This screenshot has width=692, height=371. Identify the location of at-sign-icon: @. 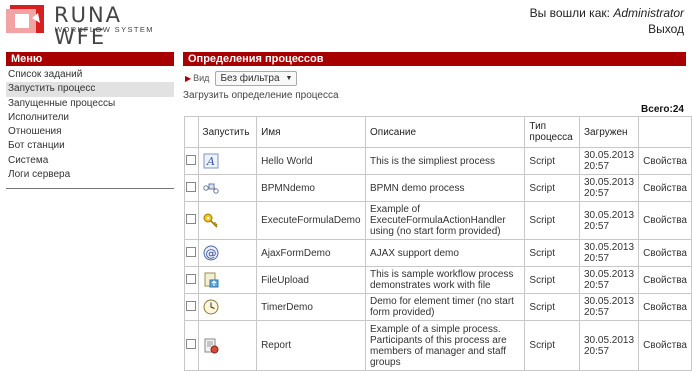
(211, 253).